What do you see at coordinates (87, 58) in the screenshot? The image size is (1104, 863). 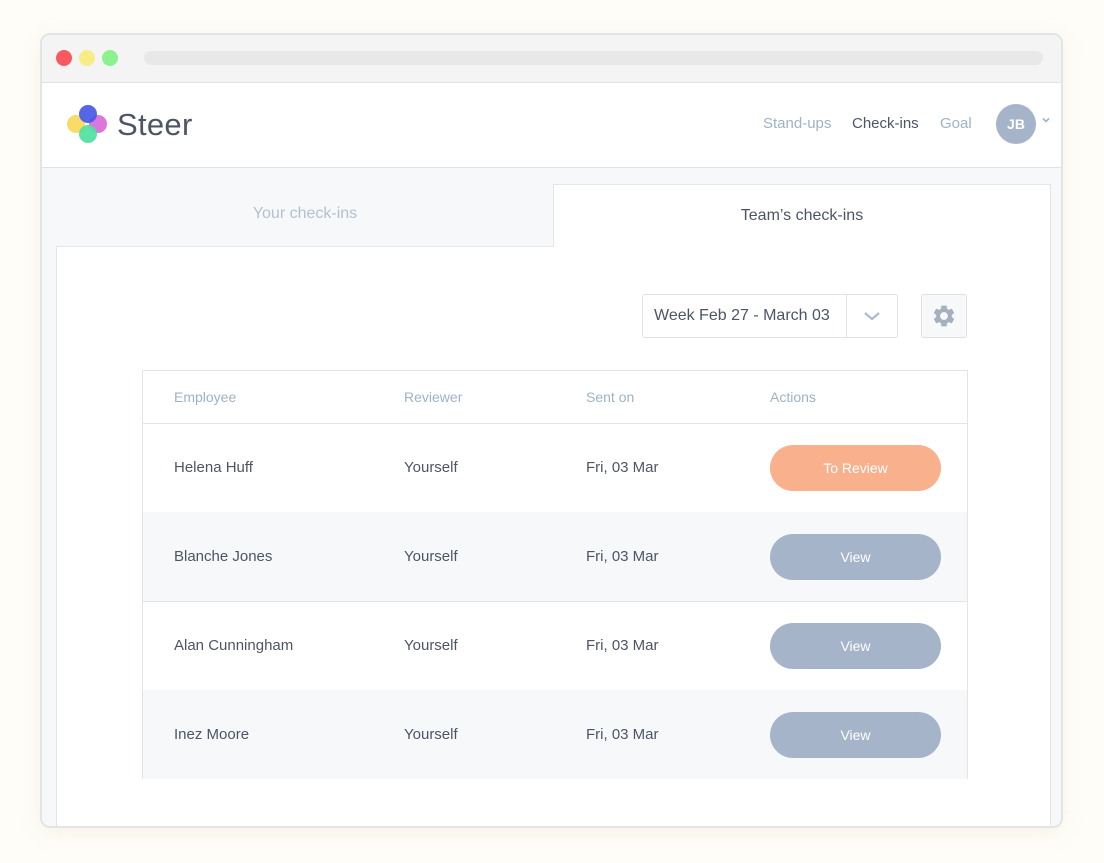 I see `minimize-window-icon` at bounding box center [87, 58].